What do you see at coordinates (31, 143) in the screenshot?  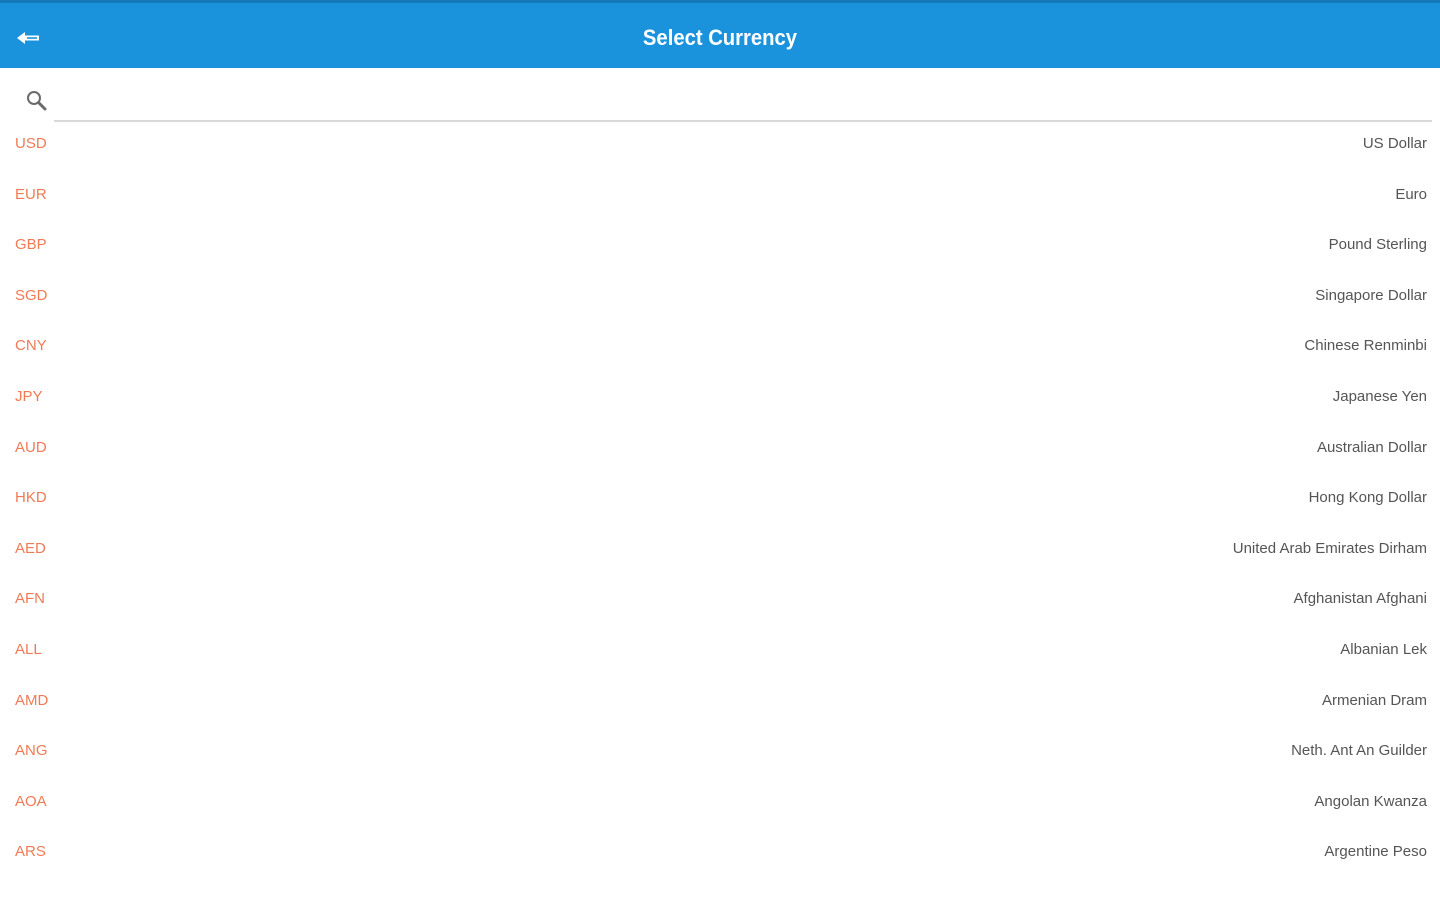 I see `currency-code: USD` at bounding box center [31, 143].